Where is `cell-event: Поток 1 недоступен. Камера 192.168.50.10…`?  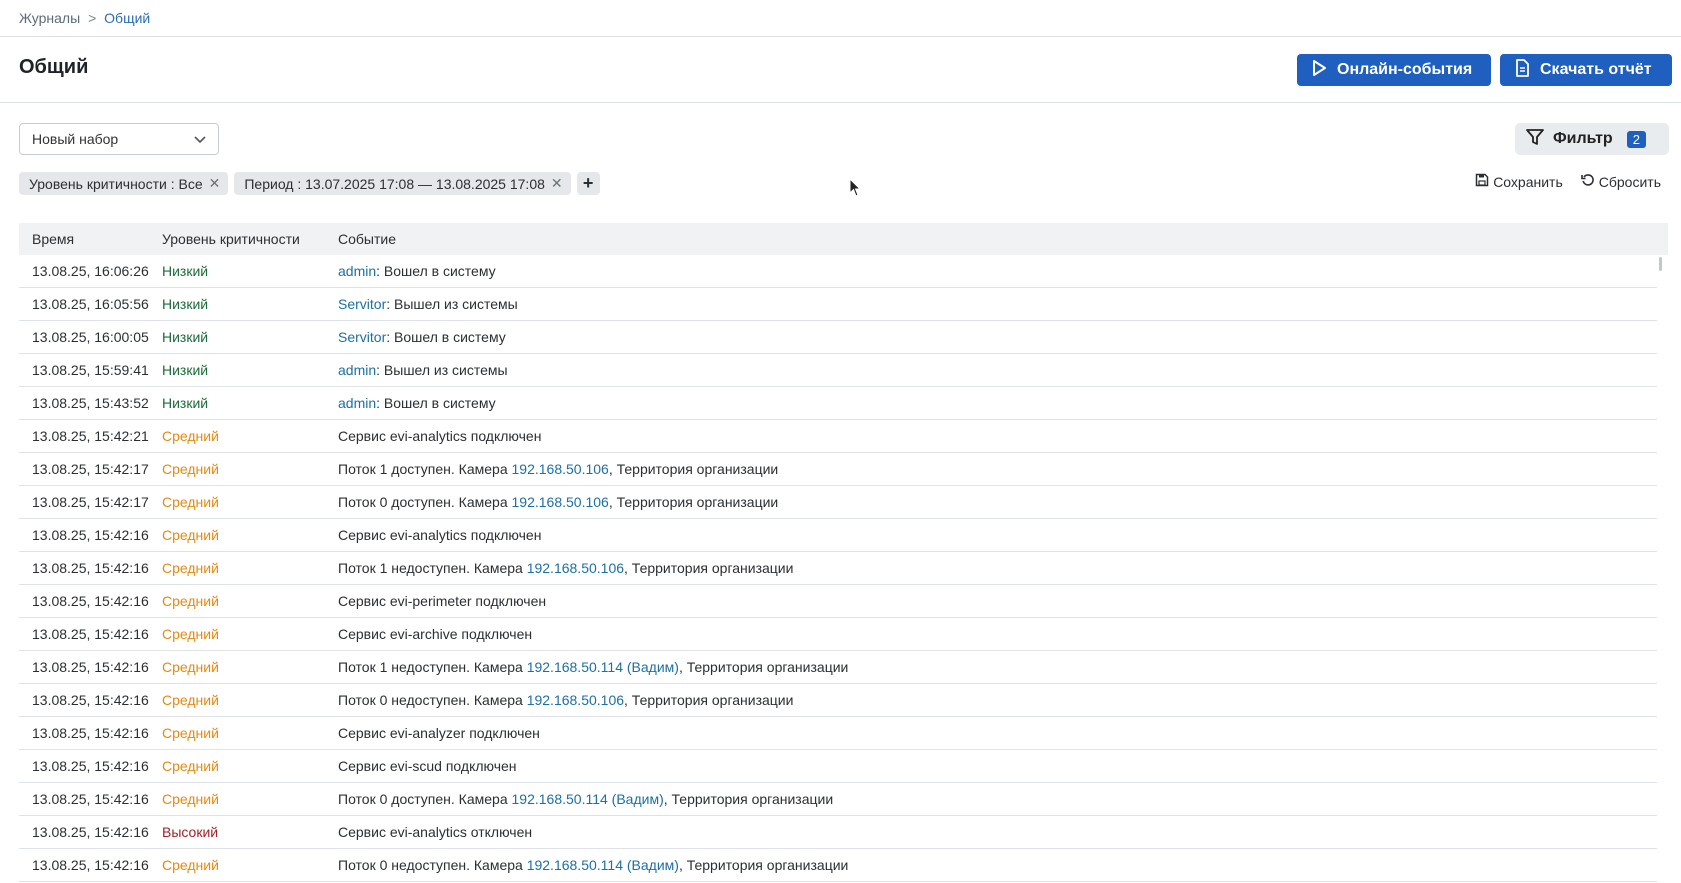
cell-event: Поток 1 недоступен. Камера 192.168.50.10… is located at coordinates (997, 568).